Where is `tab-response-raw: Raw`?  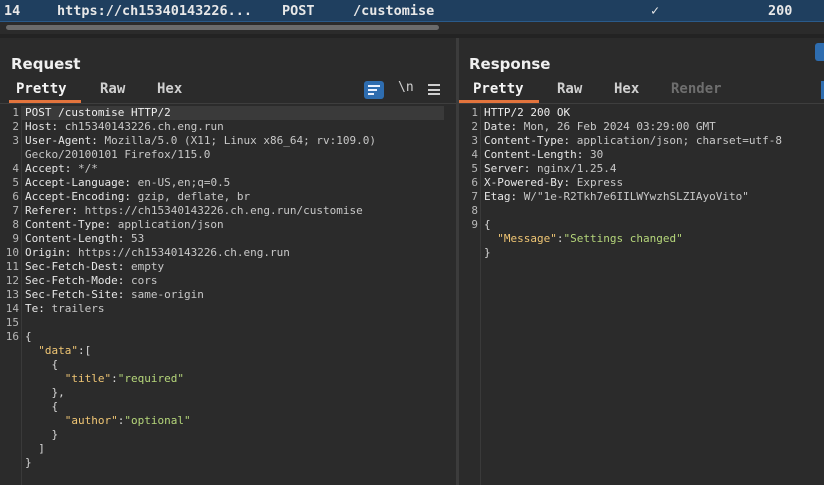
tab-response-raw: Raw is located at coordinates (569, 89).